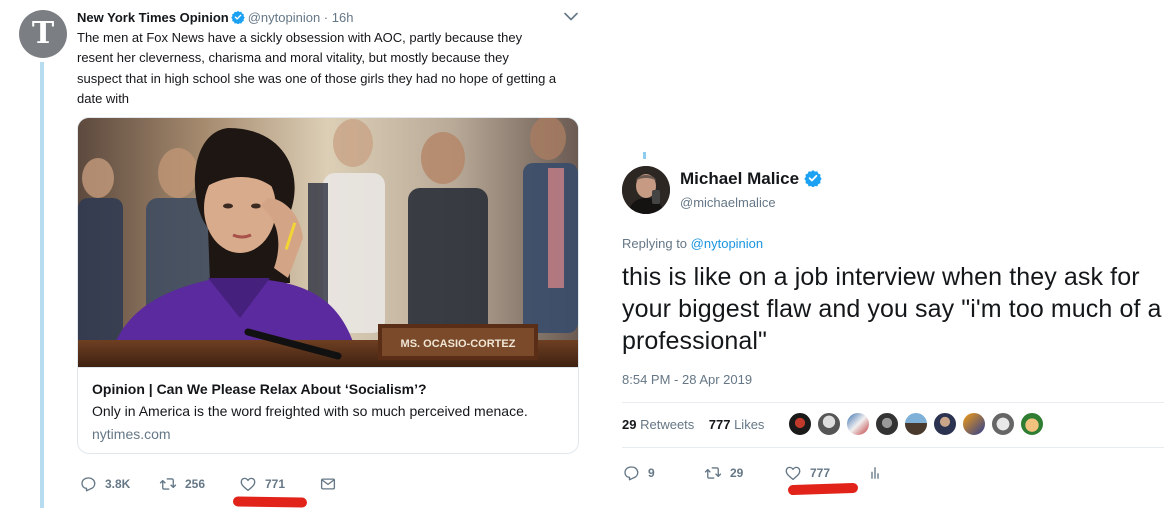 Image resolution: width=1172 pixels, height=509 pixels. Describe the element at coordinates (42, 285) in the screenshot. I see `thread-connector-line` at that location.